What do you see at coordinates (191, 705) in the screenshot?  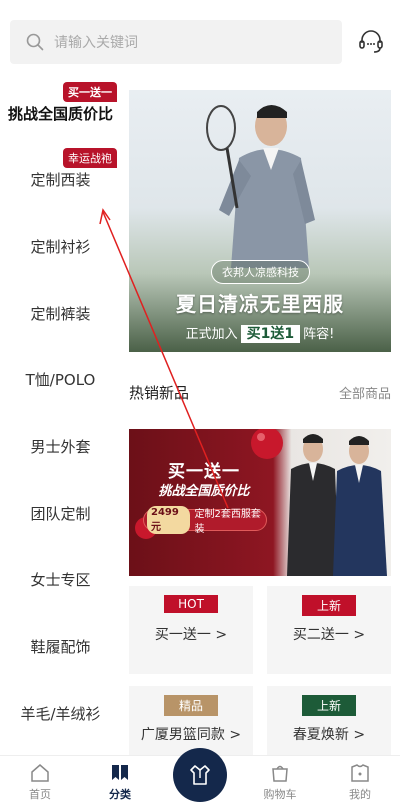 I see `card-badge: 精品` at bounding box center [191, 705].